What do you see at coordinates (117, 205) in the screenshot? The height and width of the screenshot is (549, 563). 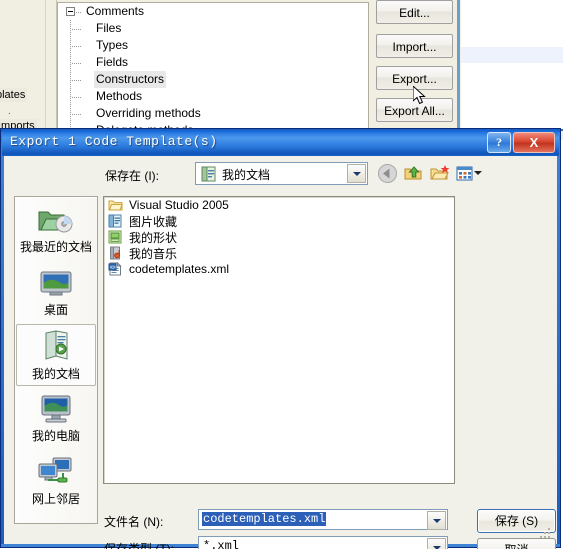 I see `folder-icon` at bounding box center [117, 205].